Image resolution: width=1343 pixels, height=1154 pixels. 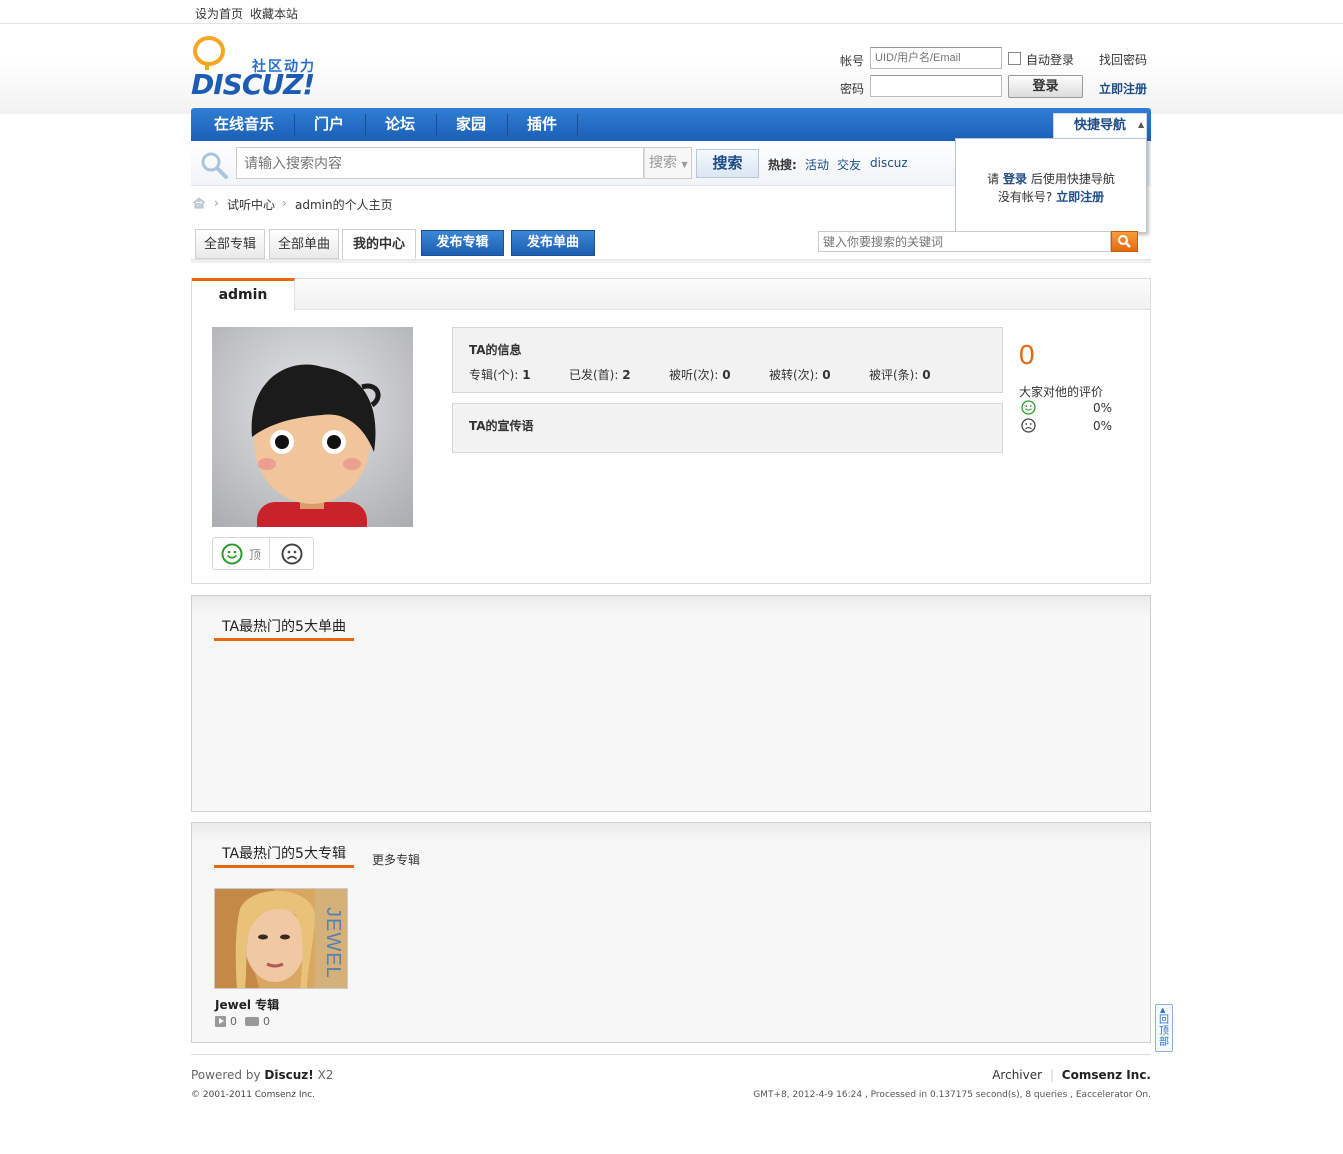 What do you see at coordinates (1163, 1010) in the screenshot?
I see `arrow-up-icon: ▲` at bounding box center [1163, 1010].